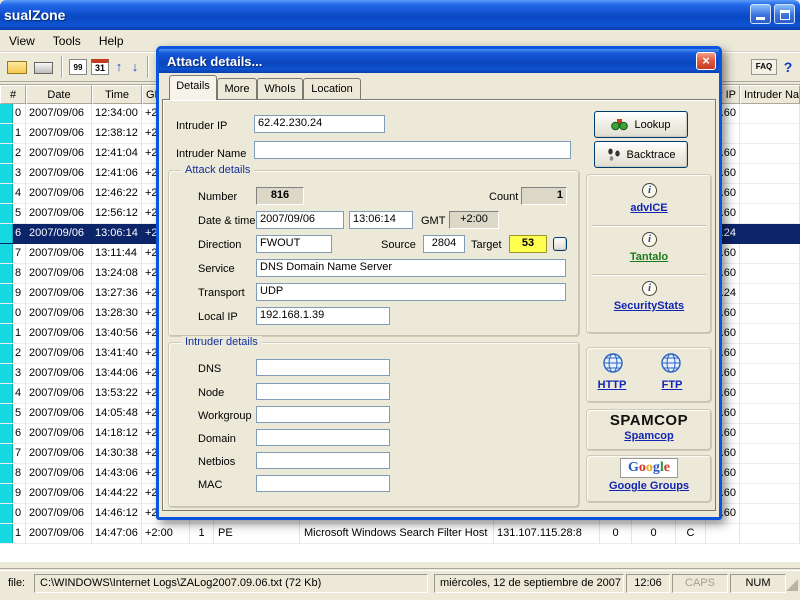 This screenshot has width=800, height=600. Describe the element at coordinates (764, 67) in the screenshot. I see `faq-icon: FAQ` at that location.